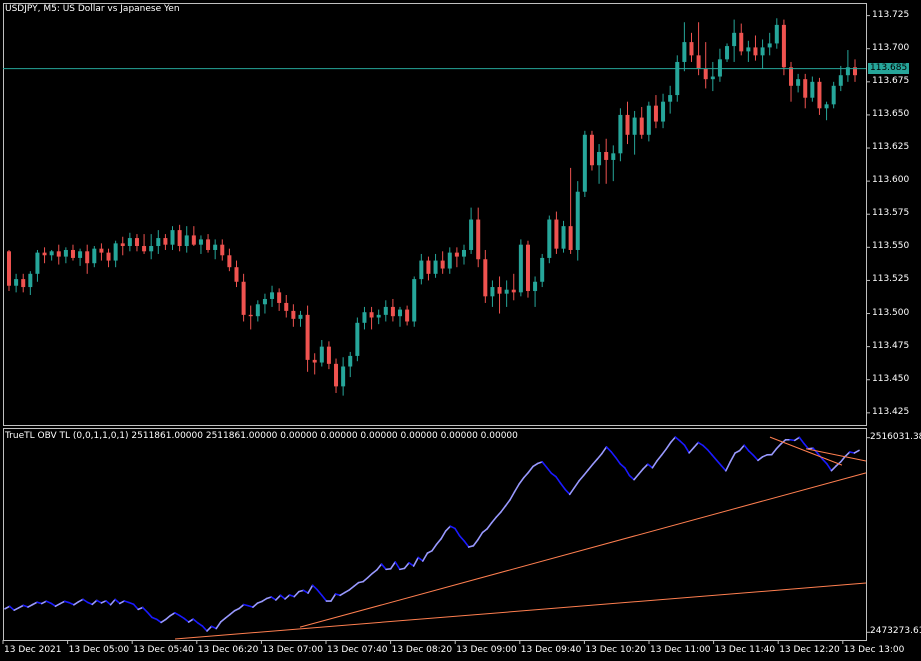 Image resolution: width=921 pixels, height=661 pixels. What do you see at coordinates (163, 650) in the screenshot?
I see `time-tick-label: 13 Dec 05:40` at bounding box center [163, 650].